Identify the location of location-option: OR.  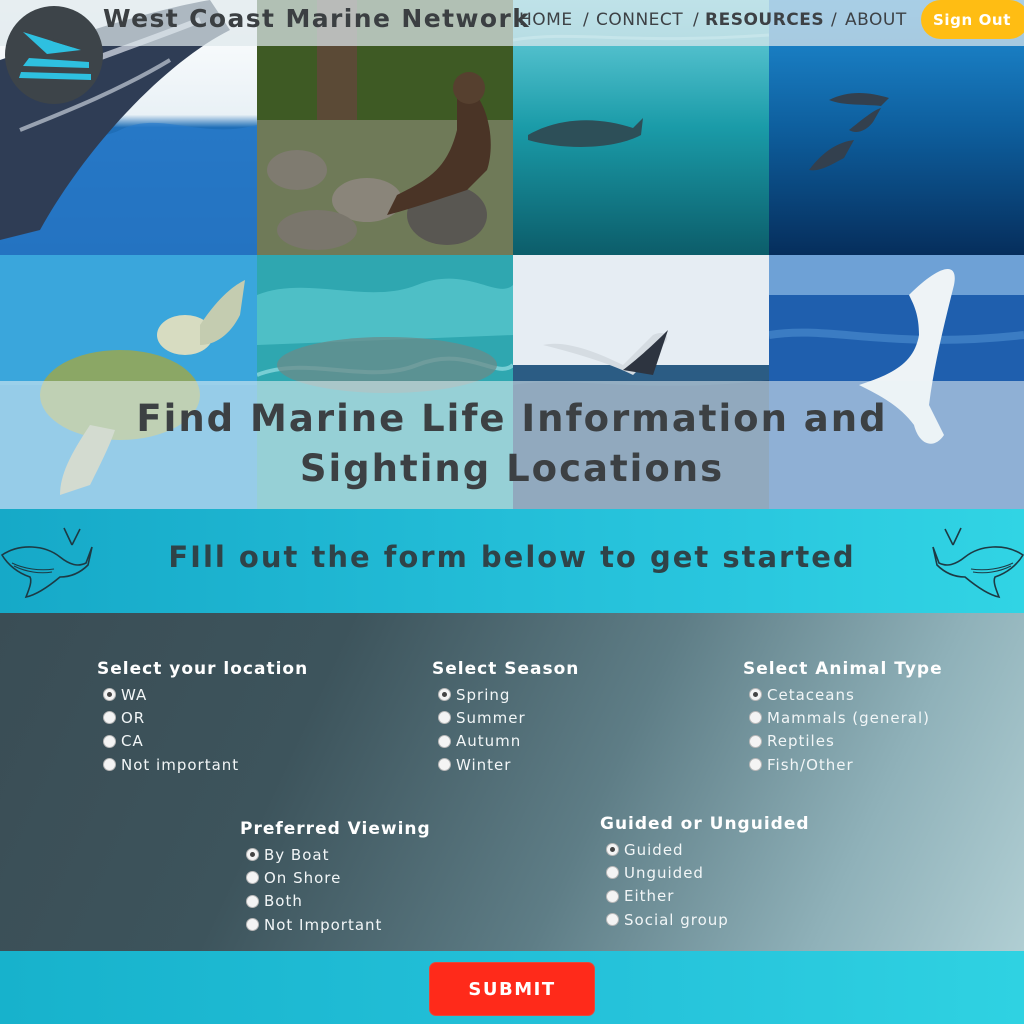
(202, 717).